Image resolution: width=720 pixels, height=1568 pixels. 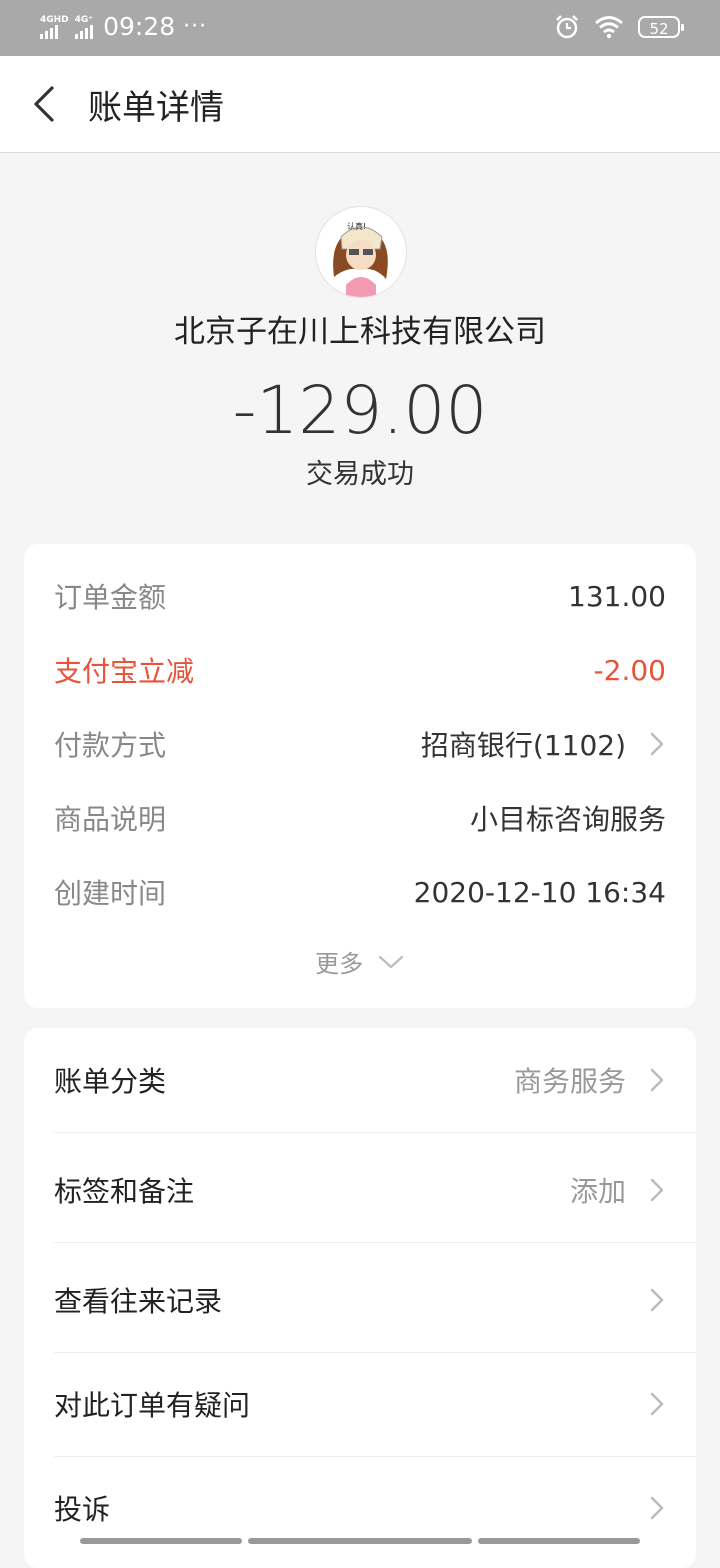 What do you see at coordinates (540, 892) in the screenshot?
I see `detail-value: 2020-12-10 16:34` at bounding box center [540, 892].